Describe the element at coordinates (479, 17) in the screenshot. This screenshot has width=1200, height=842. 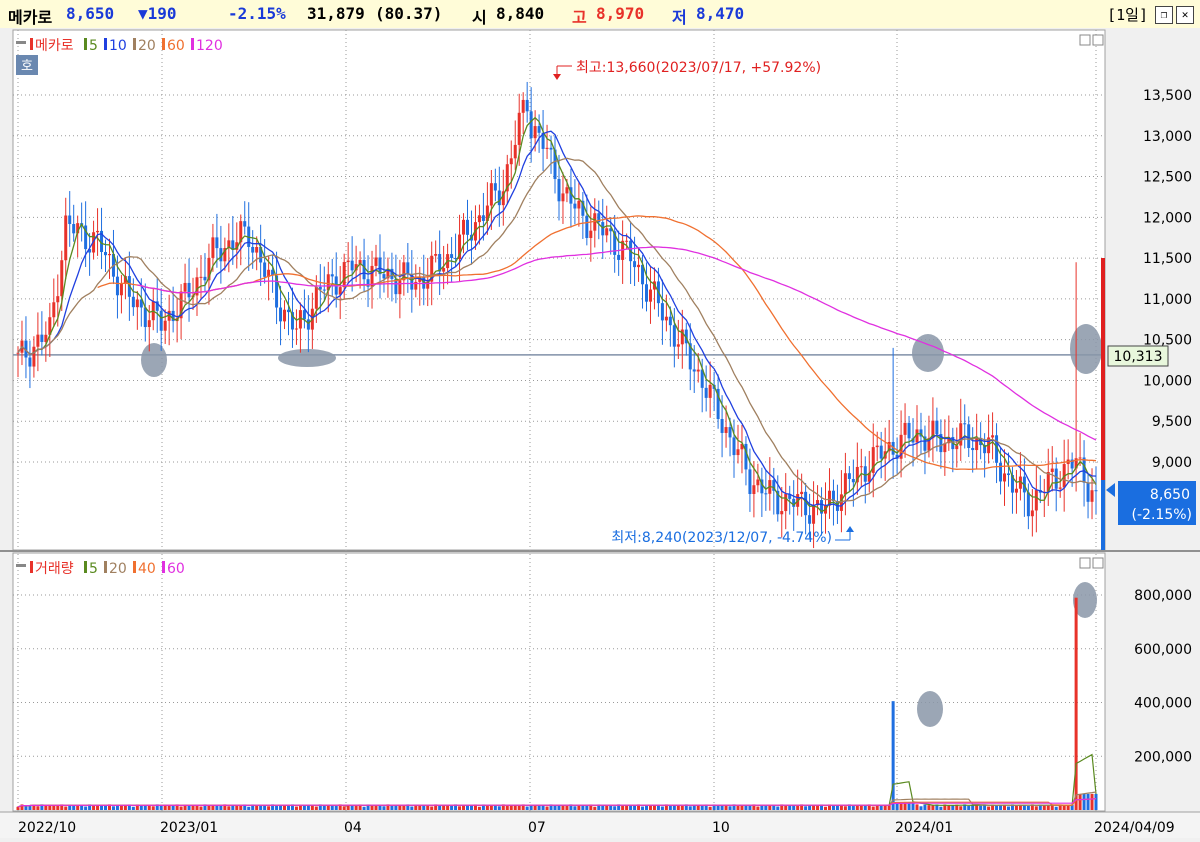
I see `open-label: 시` at that location.